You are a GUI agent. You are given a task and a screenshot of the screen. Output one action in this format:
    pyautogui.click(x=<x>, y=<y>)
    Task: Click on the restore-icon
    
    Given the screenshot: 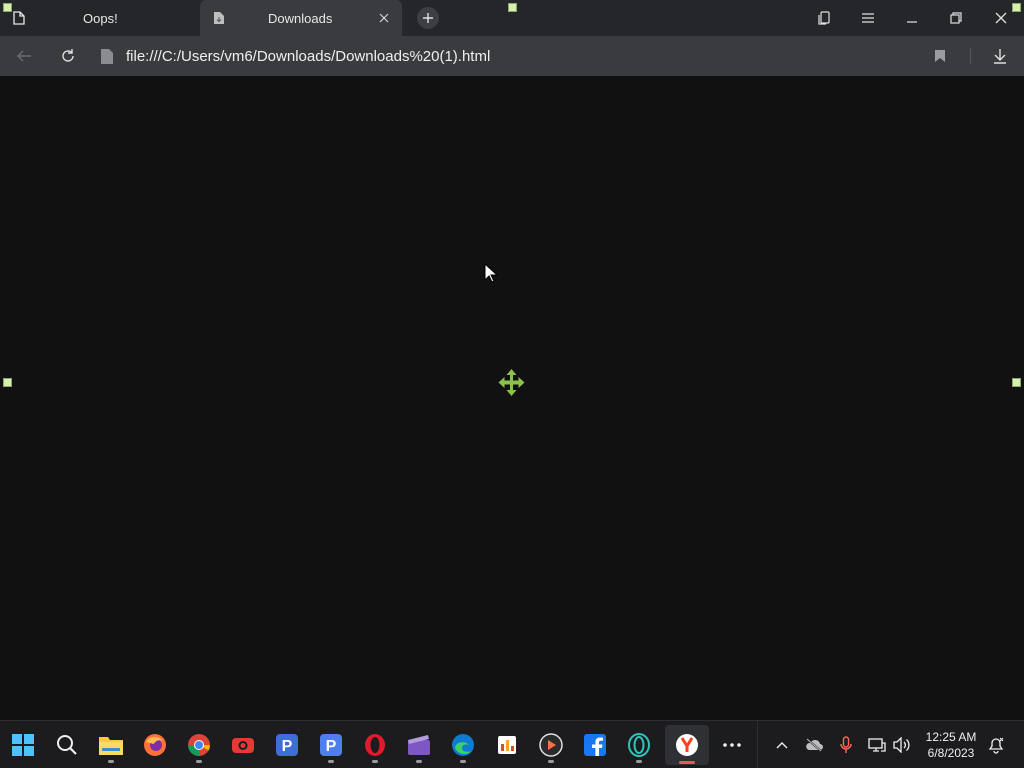 What is the action you would take?
    pyautogui.click(x=956, y=18)
    